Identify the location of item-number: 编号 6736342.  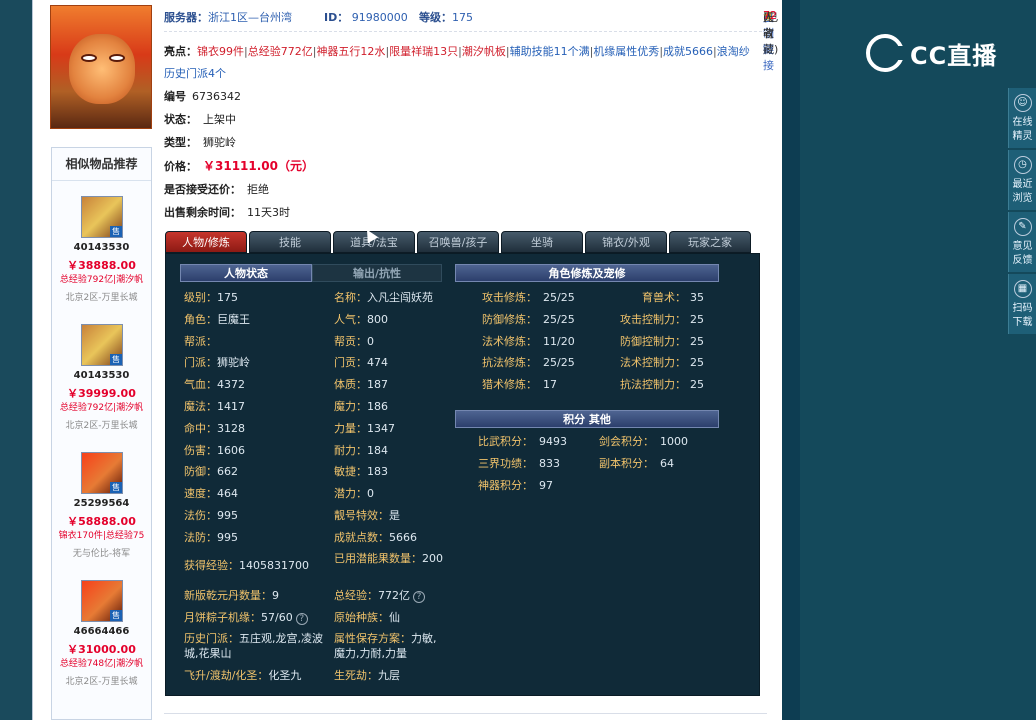
(202, 96).